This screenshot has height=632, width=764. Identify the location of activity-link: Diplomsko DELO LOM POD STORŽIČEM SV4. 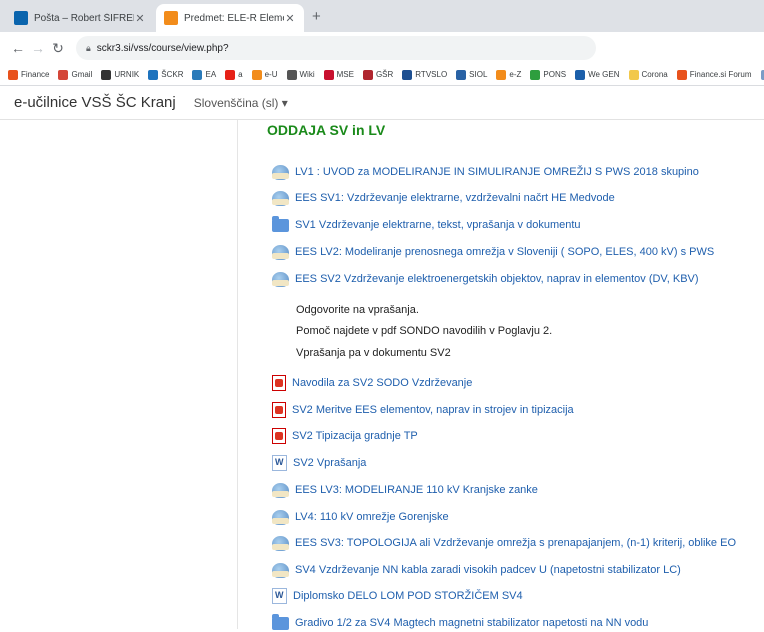
(408, 596).